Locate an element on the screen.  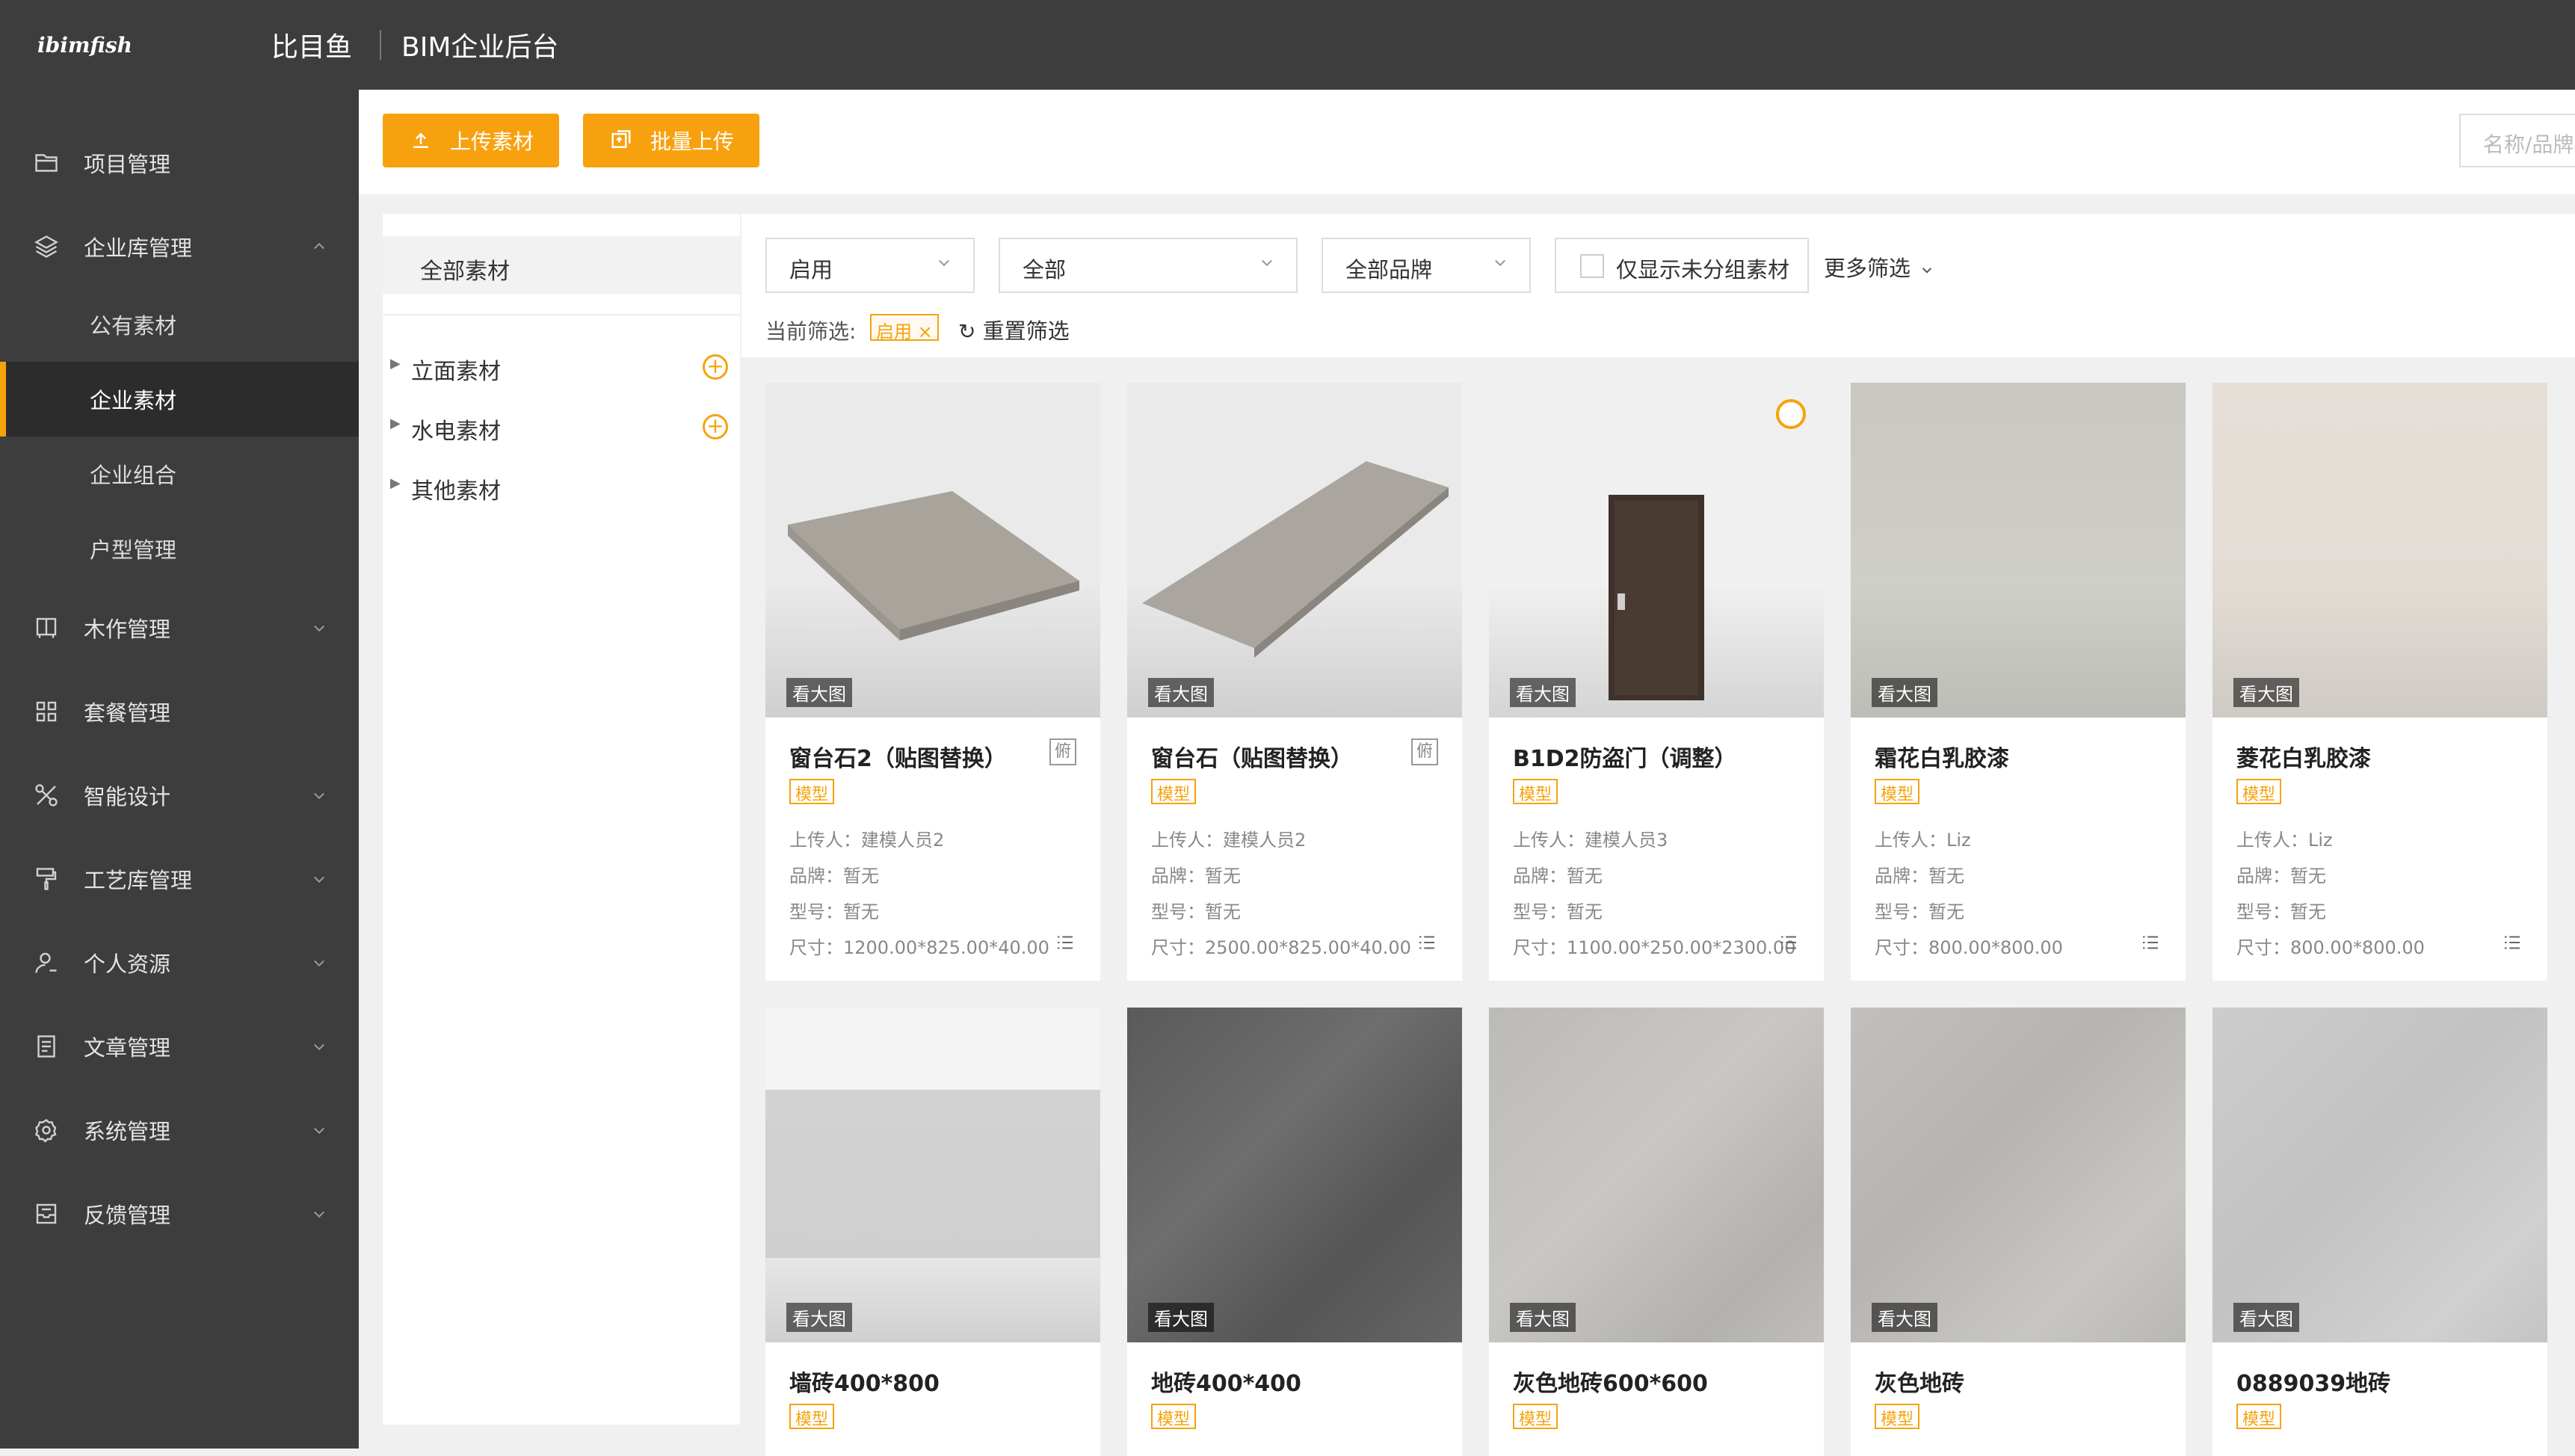
sidebar-item-feedback: 反馈管理 is located at coordinates (179, 1213).